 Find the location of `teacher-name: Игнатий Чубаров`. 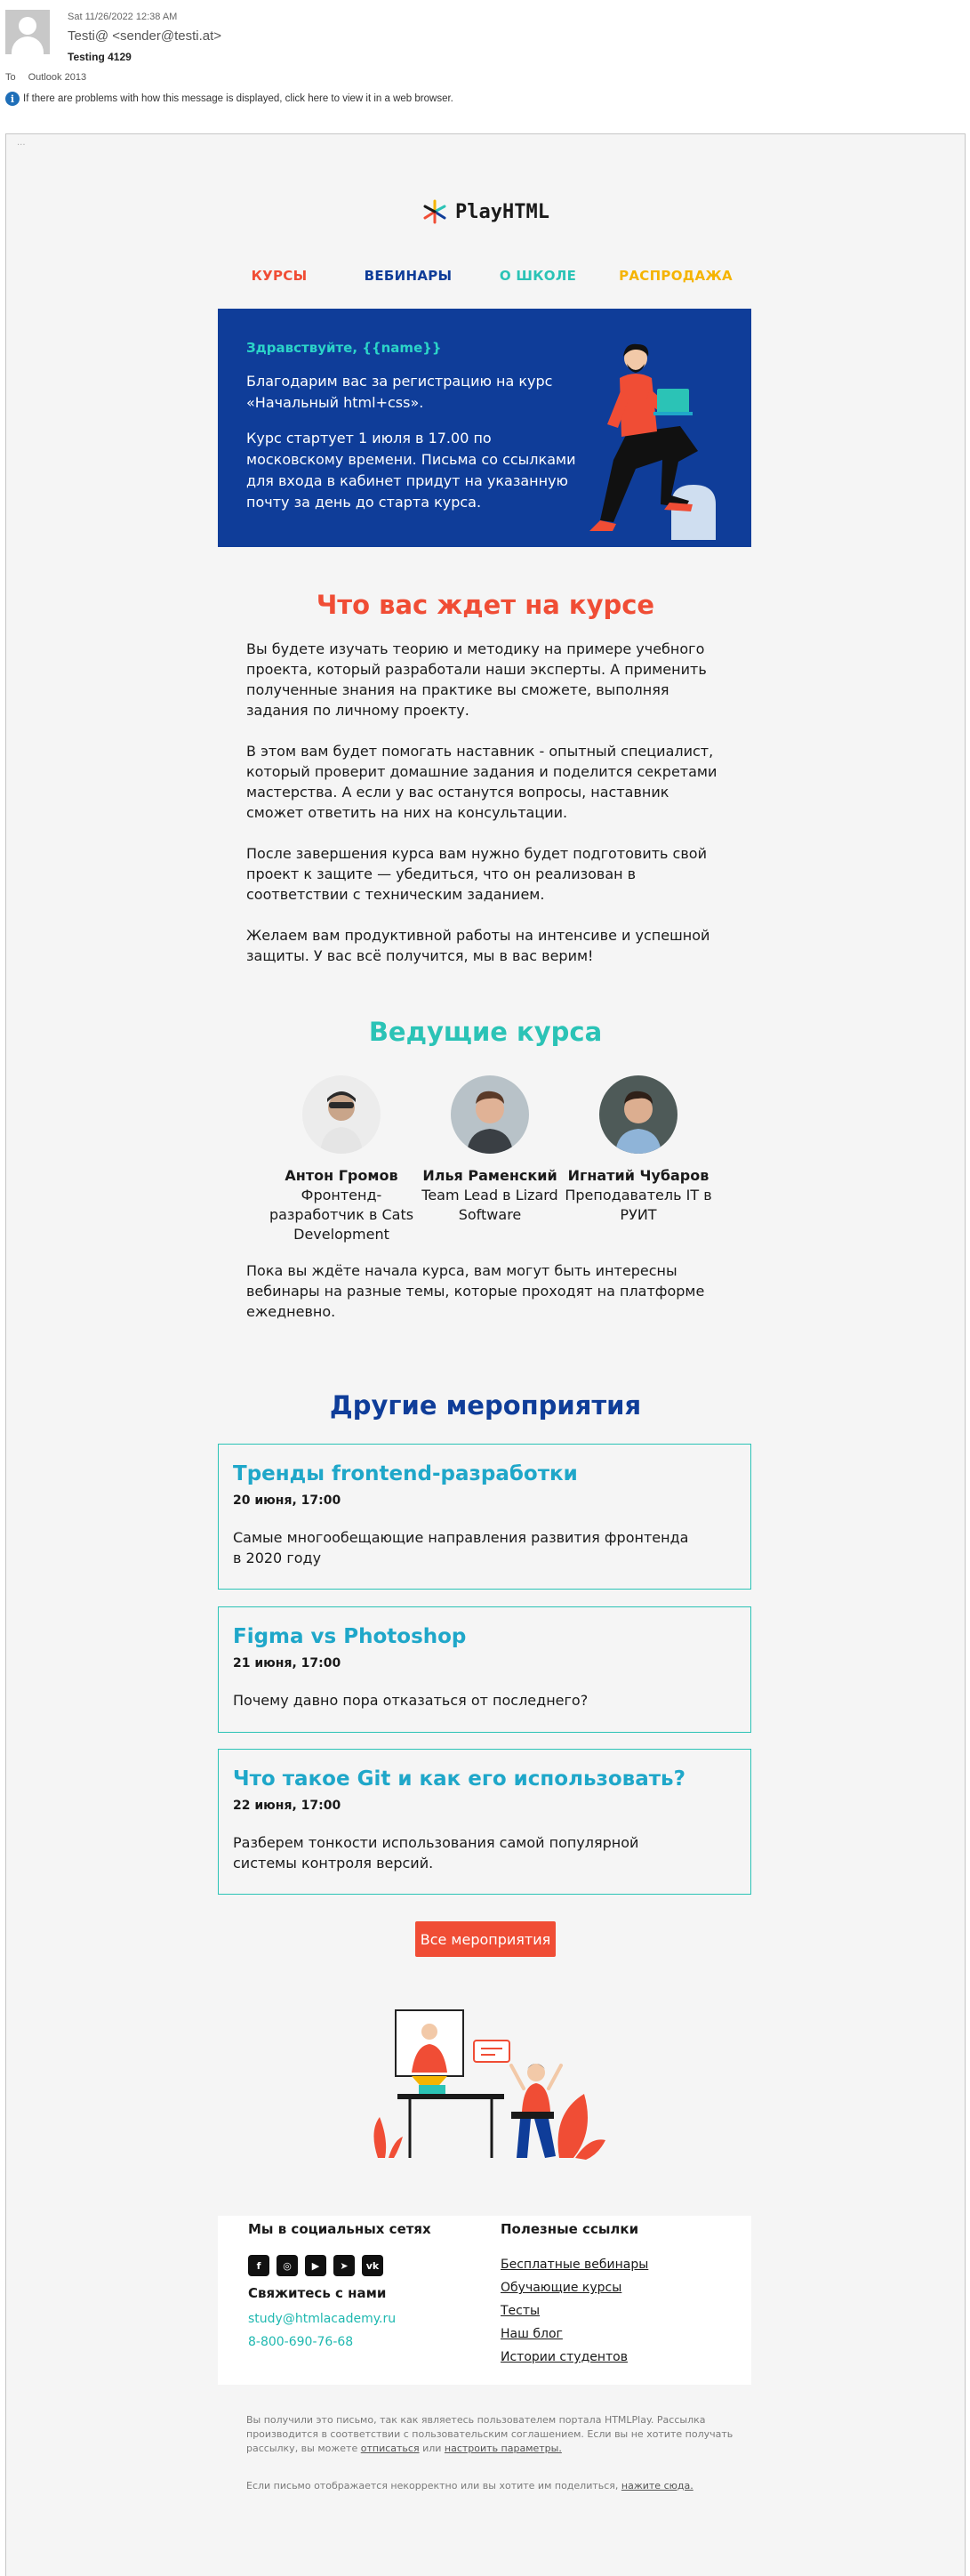

teacher-name: Игнатий Чубаров is located at coordinates (638, 1175).